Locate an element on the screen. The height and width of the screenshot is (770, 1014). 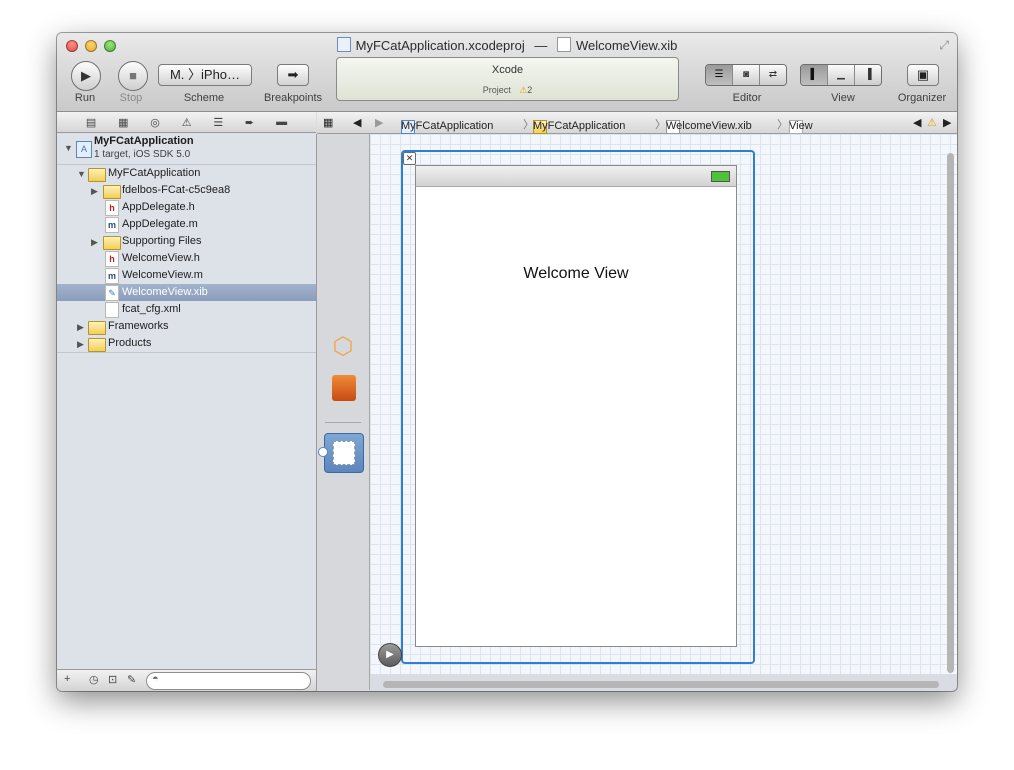
crumb-label: View is located at coordinates (801, 126).